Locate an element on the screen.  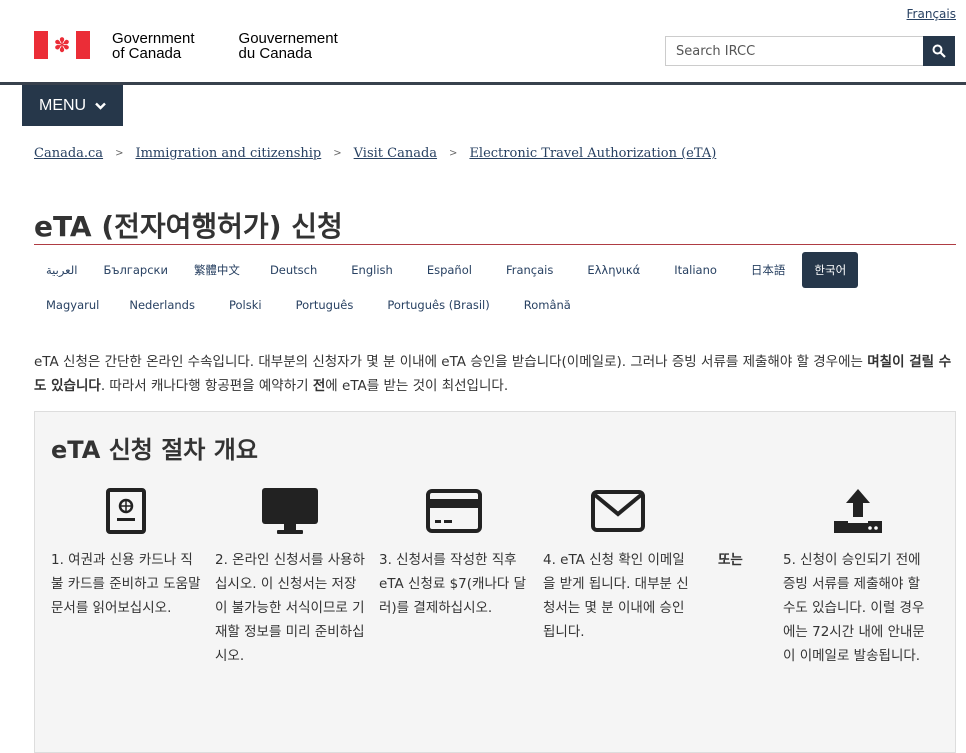
breadcrumb-link-visit-canada: Visit Canada is located at coordinates (395, 153).